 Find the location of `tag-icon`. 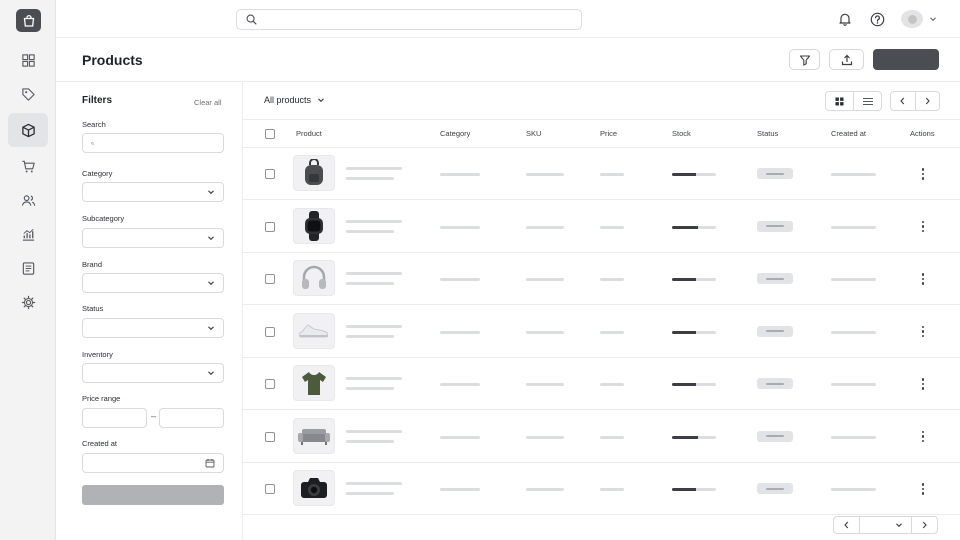

tag-icon is located at coordinates (28, 94).